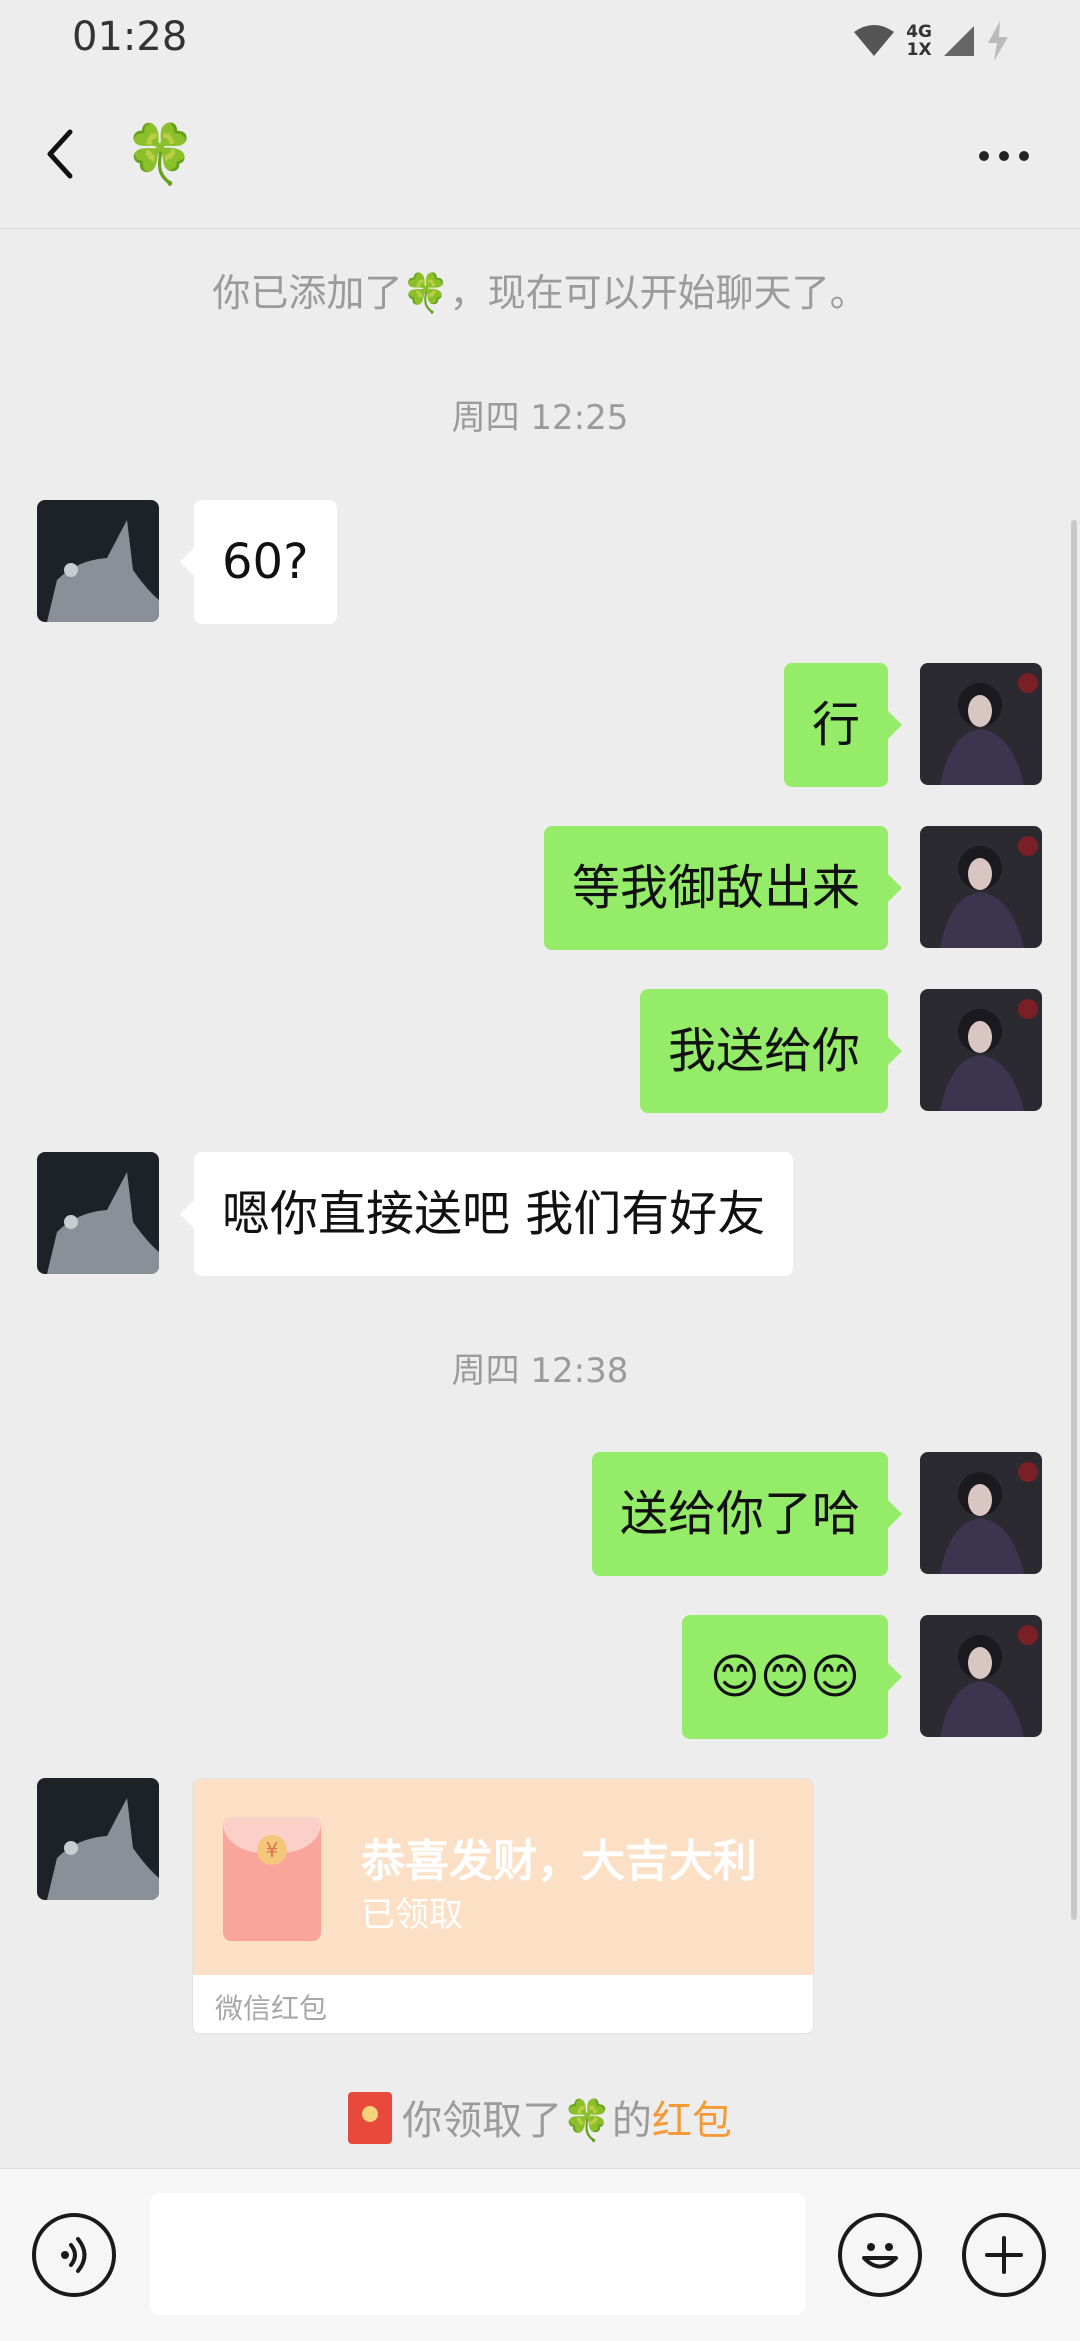  What do you see at coordinates (792, 1677) in the screenshot?
I see `message-bubble-sent: 😊😊😊` at bounding box center [792, 1677].